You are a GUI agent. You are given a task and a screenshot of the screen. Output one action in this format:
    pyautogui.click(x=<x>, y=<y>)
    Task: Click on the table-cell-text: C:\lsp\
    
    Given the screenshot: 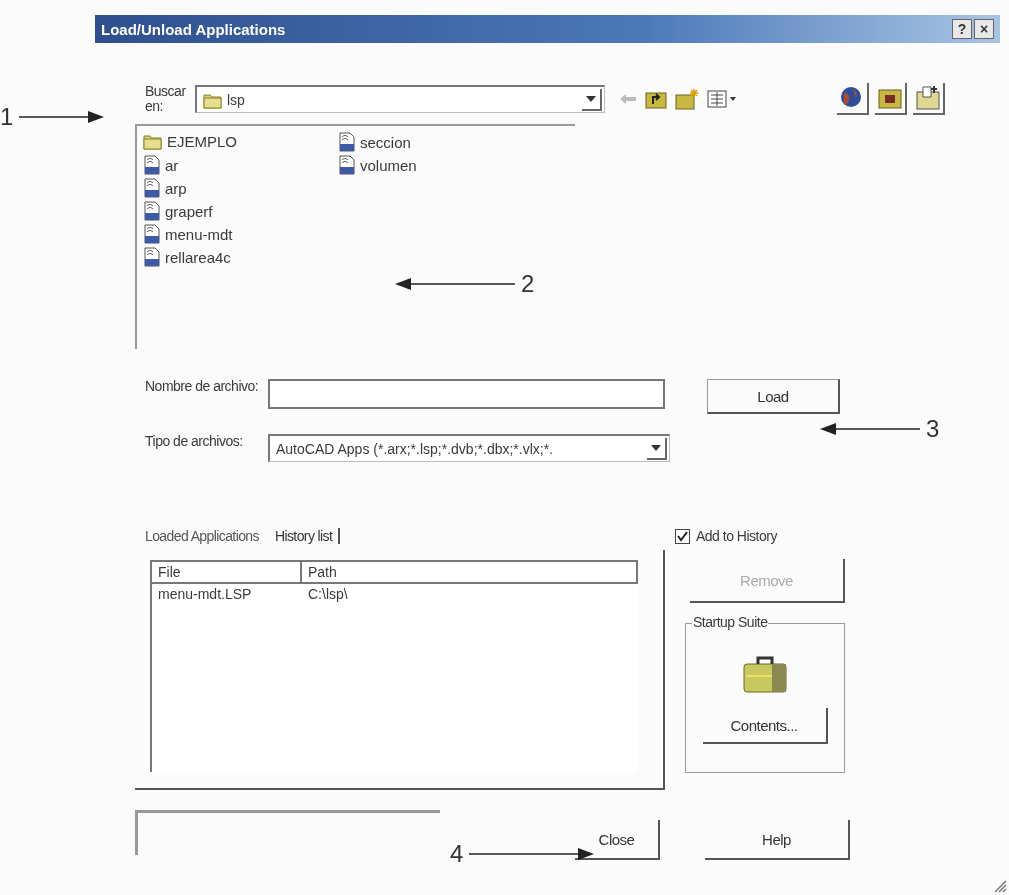 What is the action you would take?
    pyautogui.click(x=328, y=594)
    